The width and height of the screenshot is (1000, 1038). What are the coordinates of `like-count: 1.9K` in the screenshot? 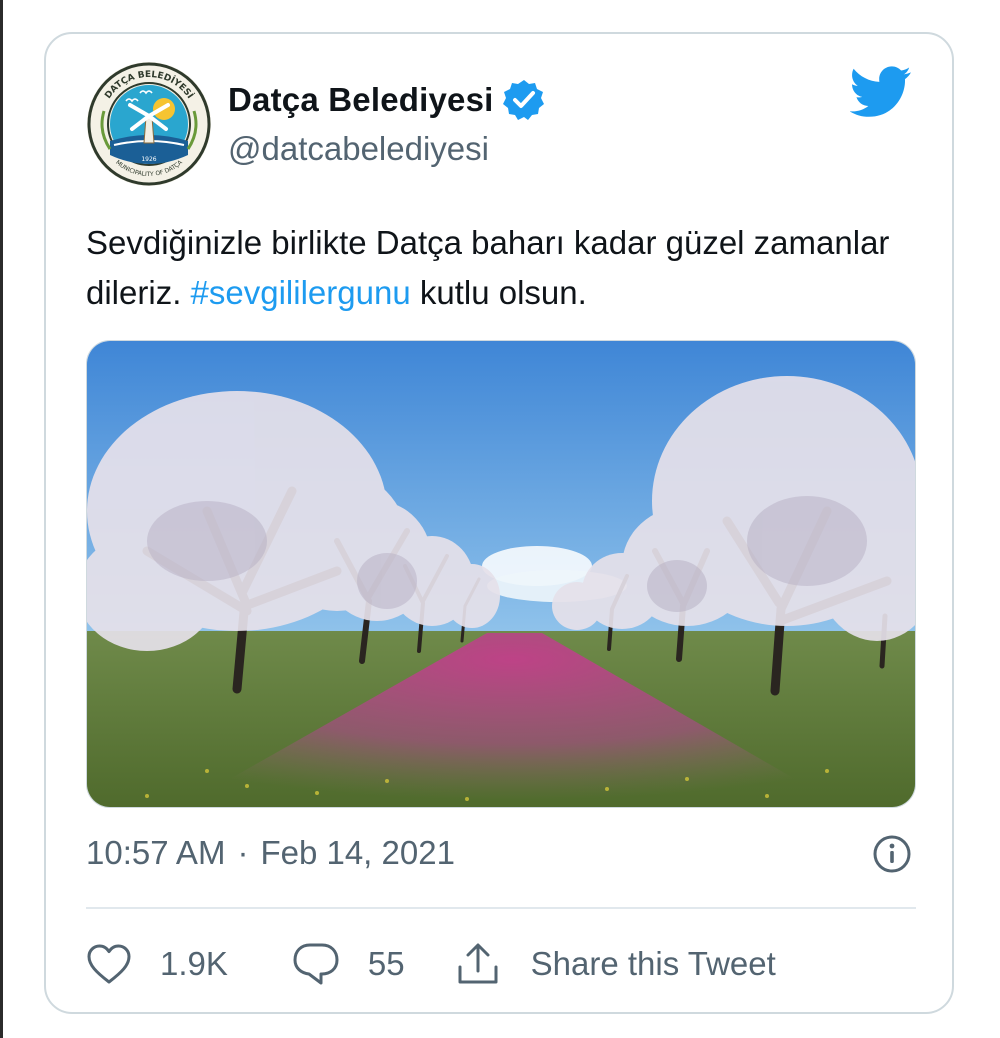 It's located at (194, 963).